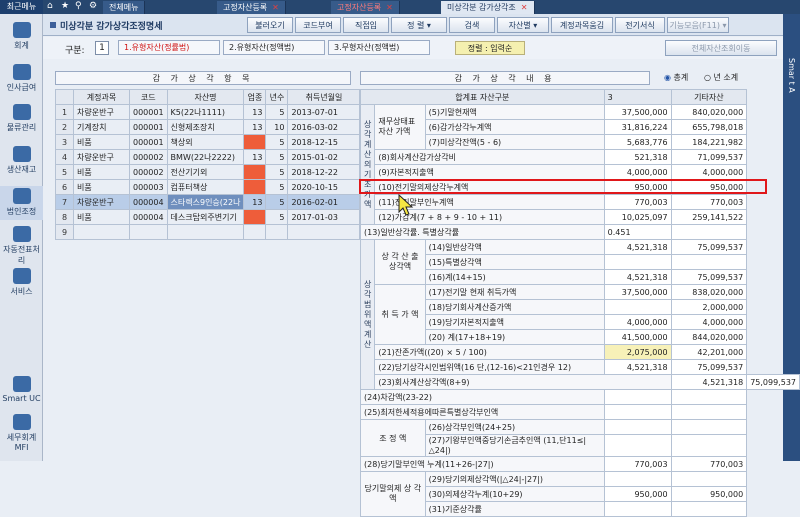 Image resolution: width=800 pixels, height=517 pixels. Describe the element at coordinates (472, 25) in the screenshot. I see `search-button: 검색` at that location.